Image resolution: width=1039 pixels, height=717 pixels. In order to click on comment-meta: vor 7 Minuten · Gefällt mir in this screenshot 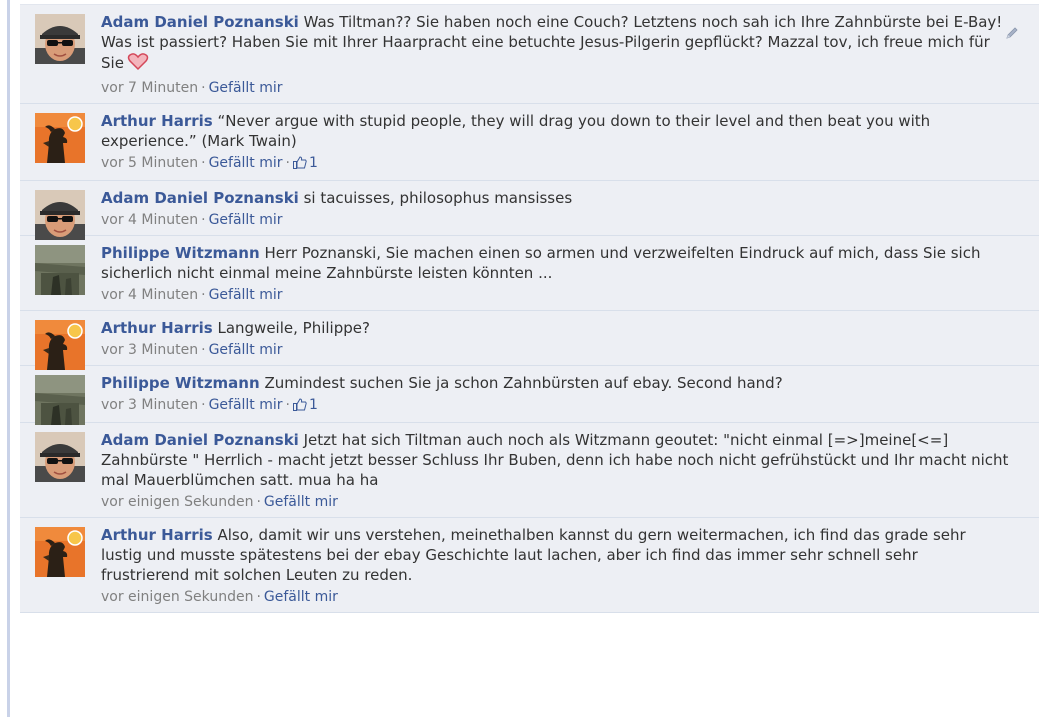, I will do `click(555, 88)`.